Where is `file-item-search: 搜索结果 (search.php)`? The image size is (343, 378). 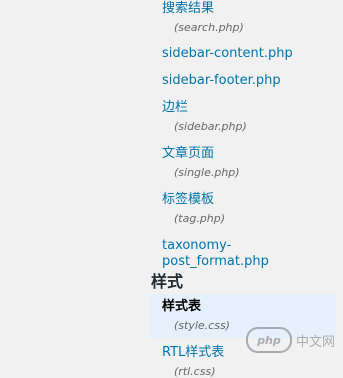 file-item-search: 搜索结果 (search.php) is located at coordinates (243, 23).